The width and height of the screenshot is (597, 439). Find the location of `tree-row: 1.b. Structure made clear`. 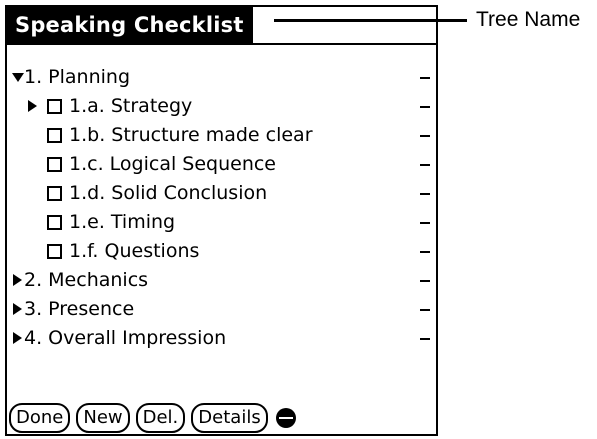

tree-row: 1.b. Structure made clear is located at coordinates (221, 135).